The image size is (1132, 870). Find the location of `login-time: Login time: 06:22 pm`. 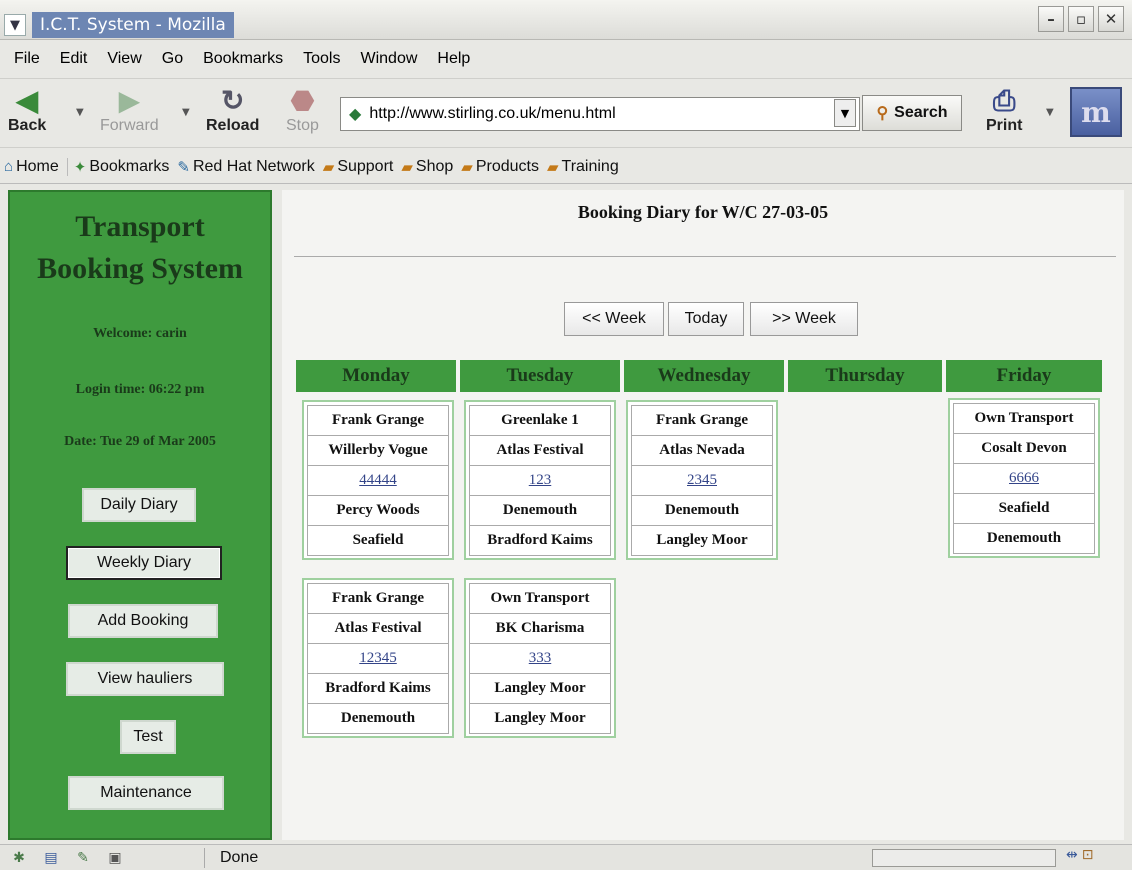

login-time: Login time: 06:22 pm is located at coordinates (140, 389).